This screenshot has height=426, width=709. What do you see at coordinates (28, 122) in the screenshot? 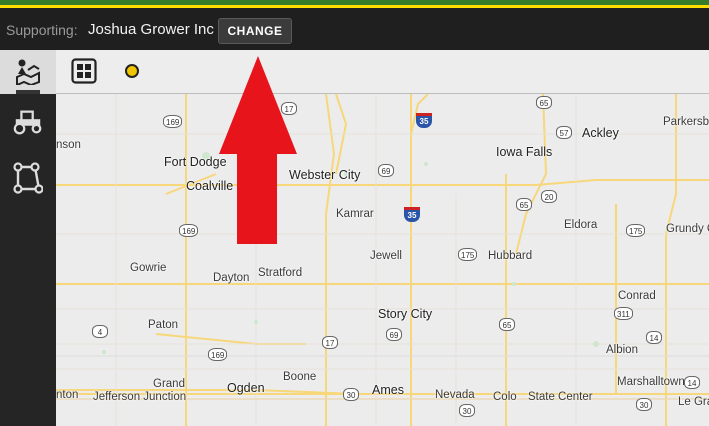
I see `tractor-icon` at bounding box center [28, 122].